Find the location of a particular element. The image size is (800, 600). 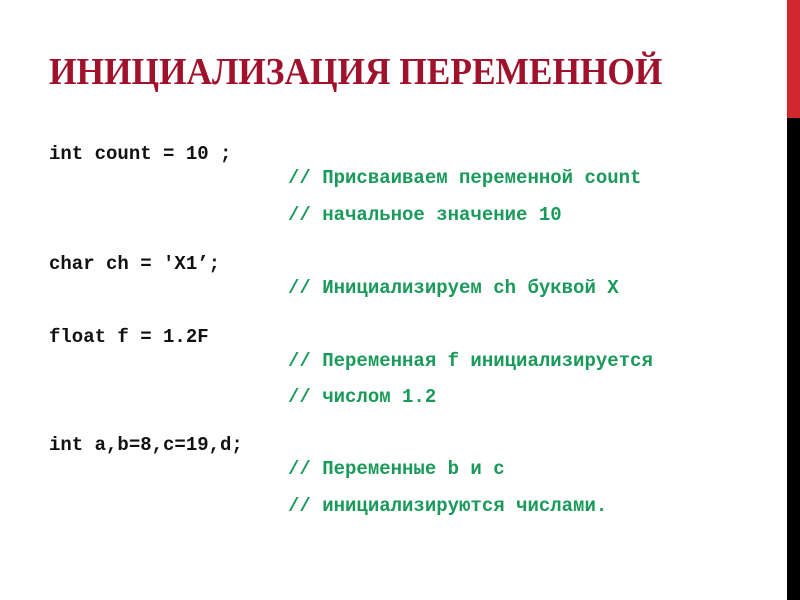

code-line: int a,b=8,c=19,d; // Переменные b и c is located at coordinates (277, 444).